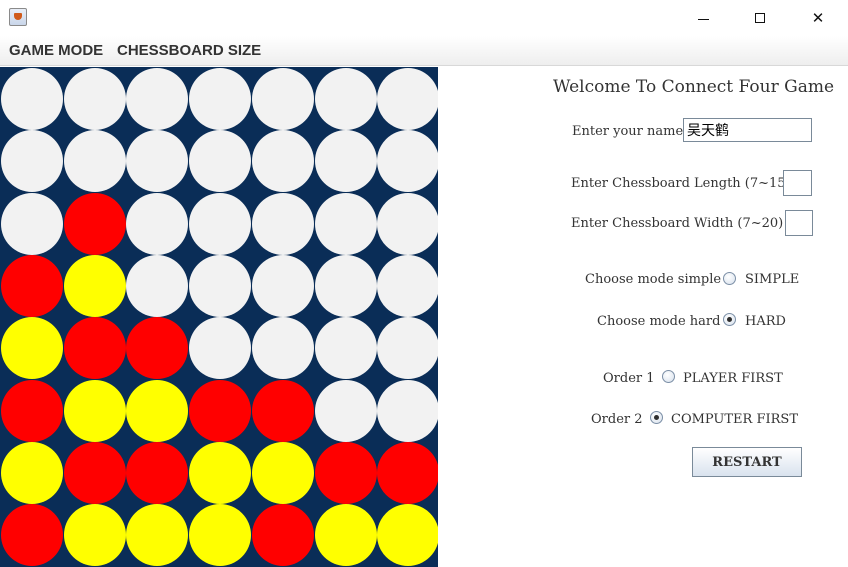  Describe the element at coordinates (18, 17) in the screenshot. I see `java-app-icon` at that location.